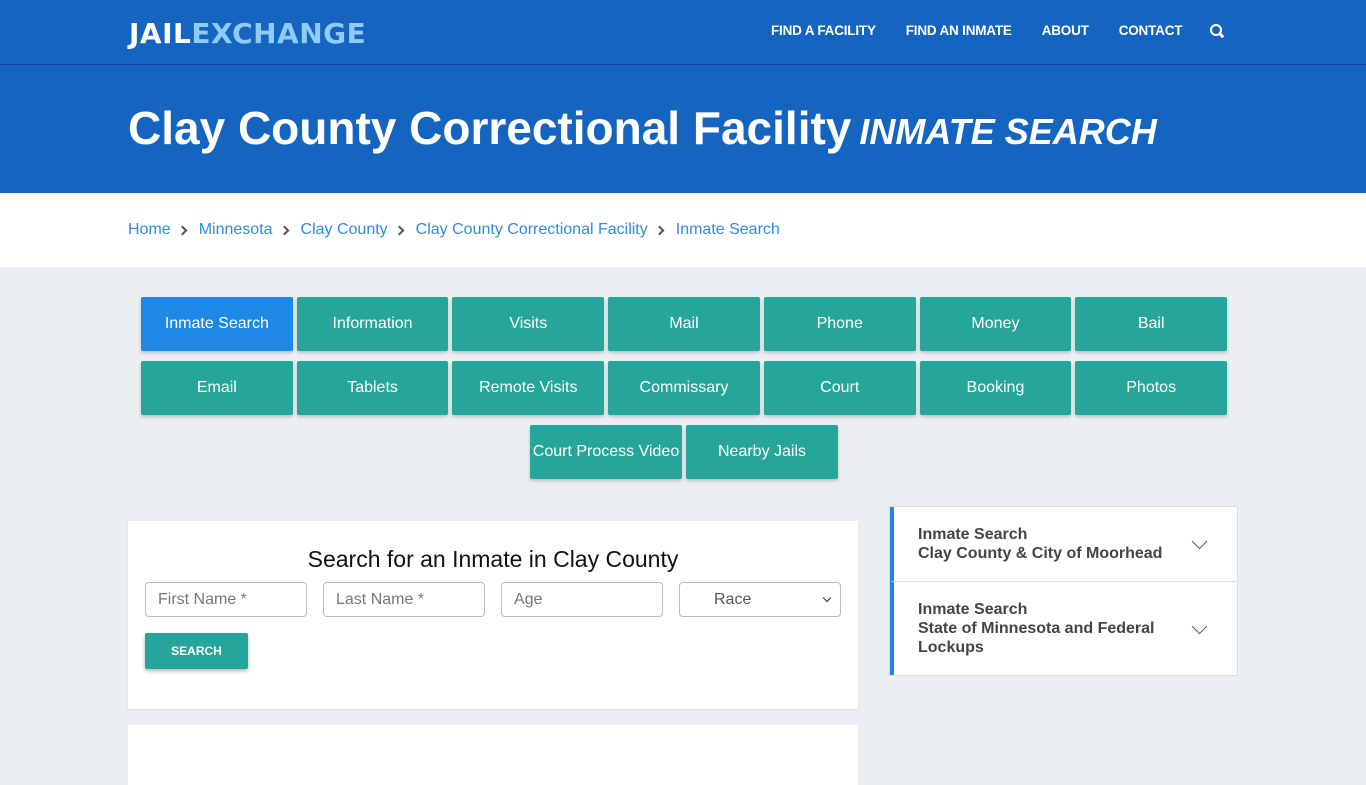 This screenshot has height=785, width=1366. What do you see at coordinates (839, 324) in the screenshot?
I see `tab-phone: Phone` at bounding box center [839, 324].